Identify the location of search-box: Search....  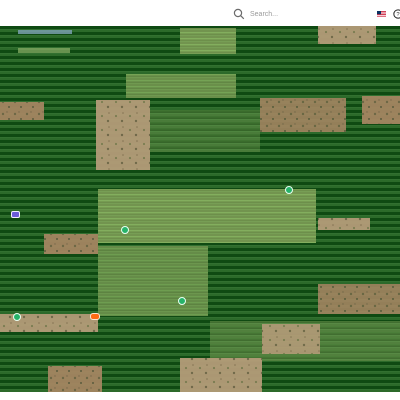
(285, 14).